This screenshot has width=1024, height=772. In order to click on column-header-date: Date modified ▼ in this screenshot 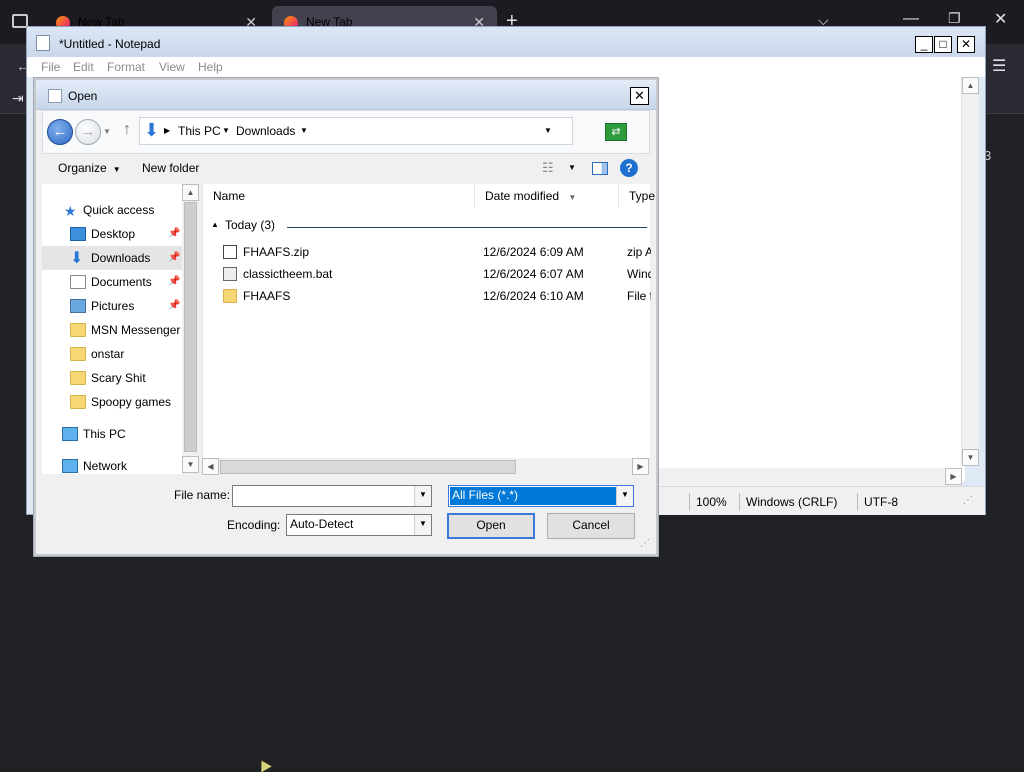, I will do `click(547, 196)`.